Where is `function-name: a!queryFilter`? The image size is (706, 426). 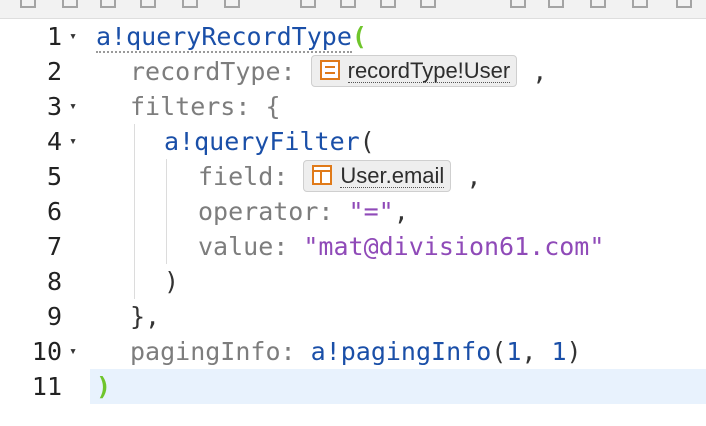
function-name: a!queryFilter is located at coordinates (262, 141).